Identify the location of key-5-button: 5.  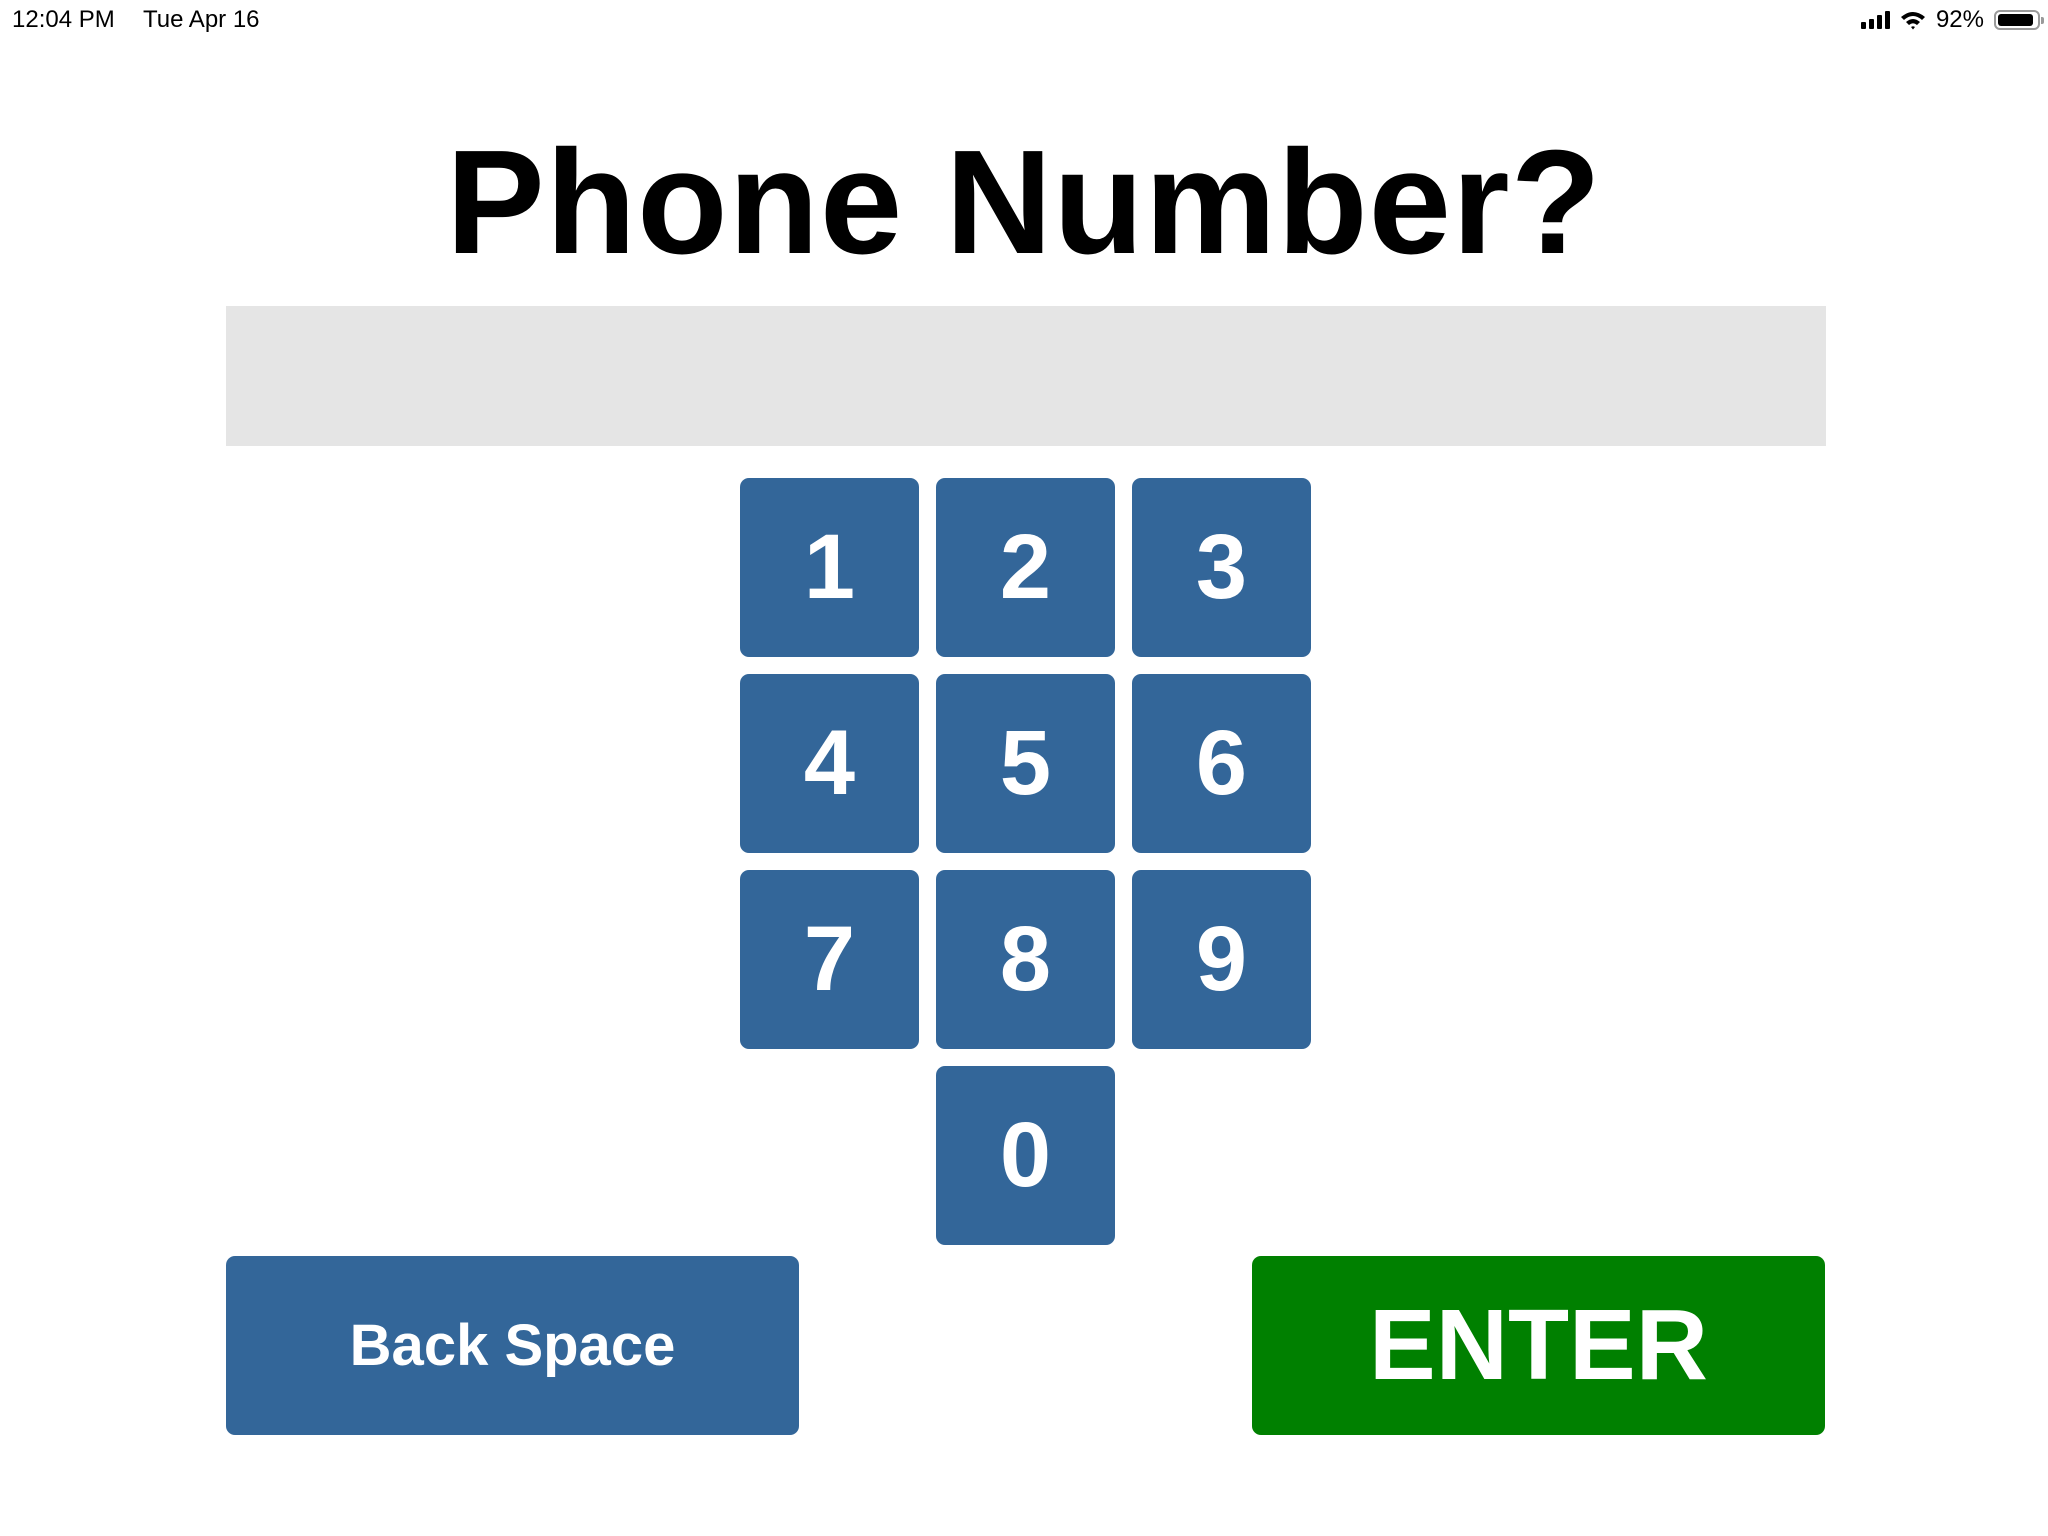
(1025, 763).